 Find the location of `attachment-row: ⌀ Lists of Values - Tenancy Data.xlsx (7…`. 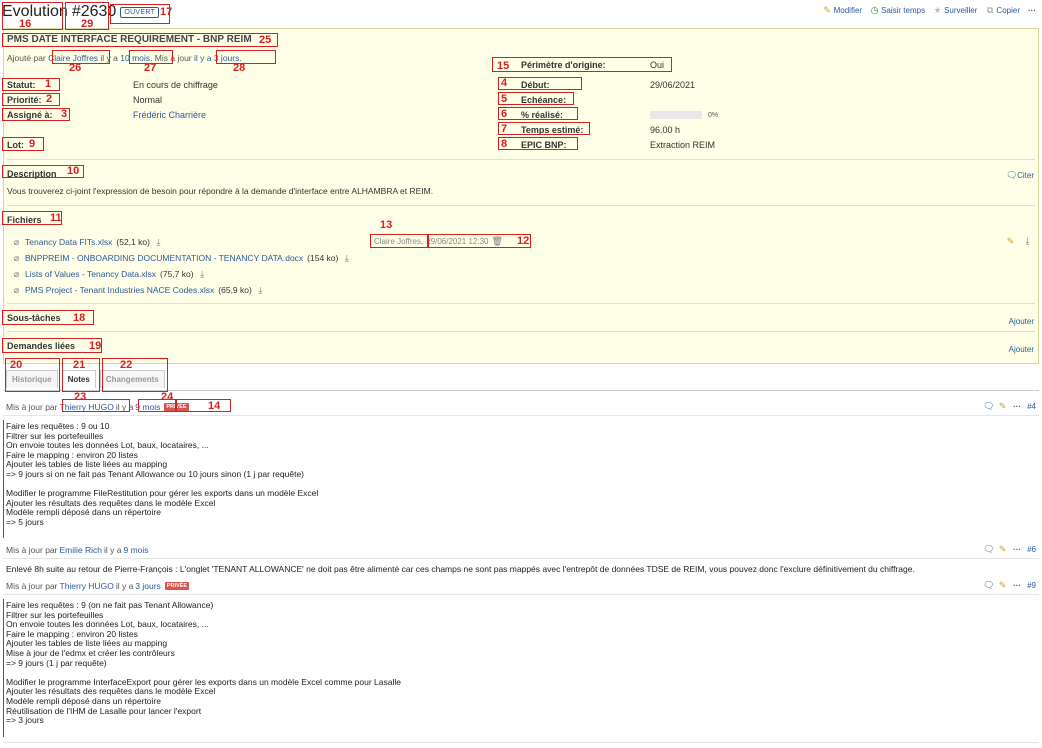

attachment-row: ⌀ Lists of Values - Tenancy Data.xlsx (7… is located at coordinates (109, 274).